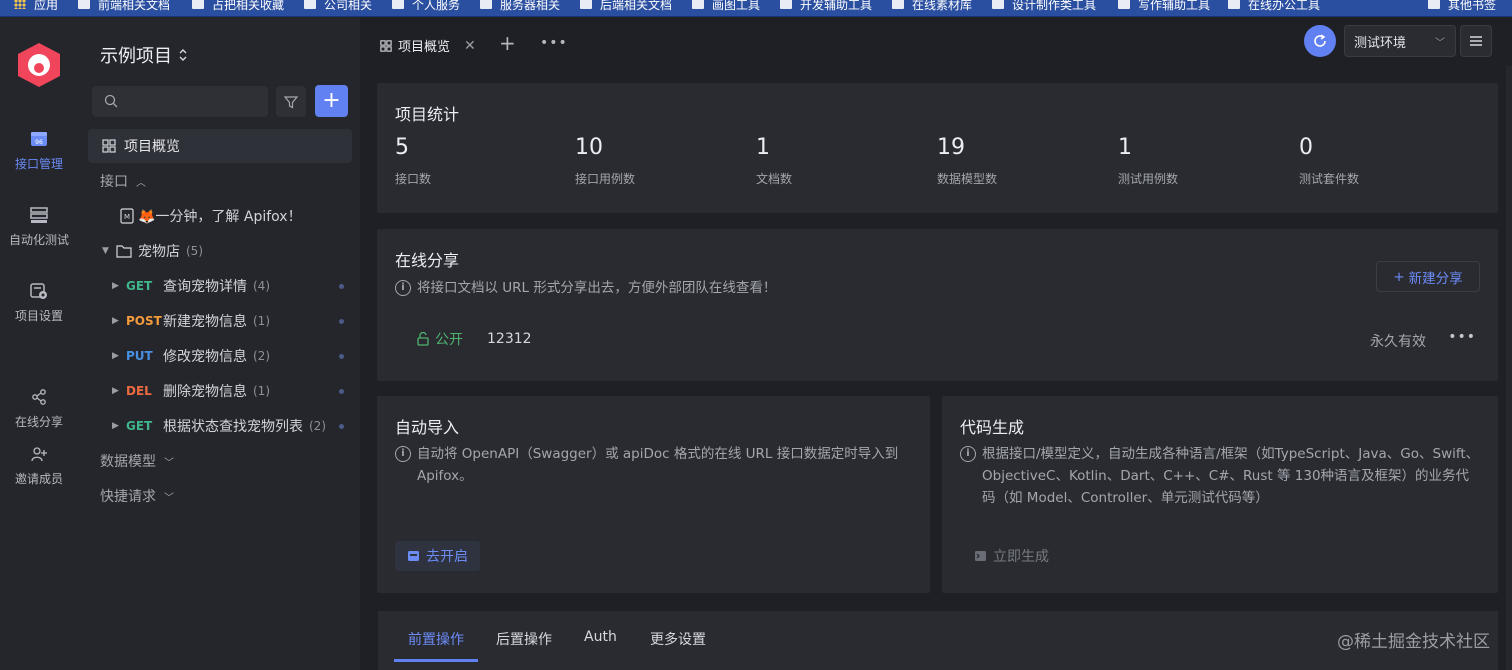  I want to click on rail-api-management: 96 接口管理, so click(39, 150).